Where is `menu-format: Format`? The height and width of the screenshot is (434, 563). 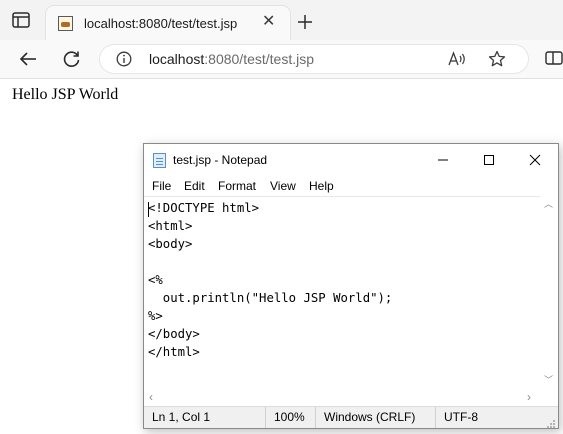 menu-format: Format is located at coordinates (237, 186).